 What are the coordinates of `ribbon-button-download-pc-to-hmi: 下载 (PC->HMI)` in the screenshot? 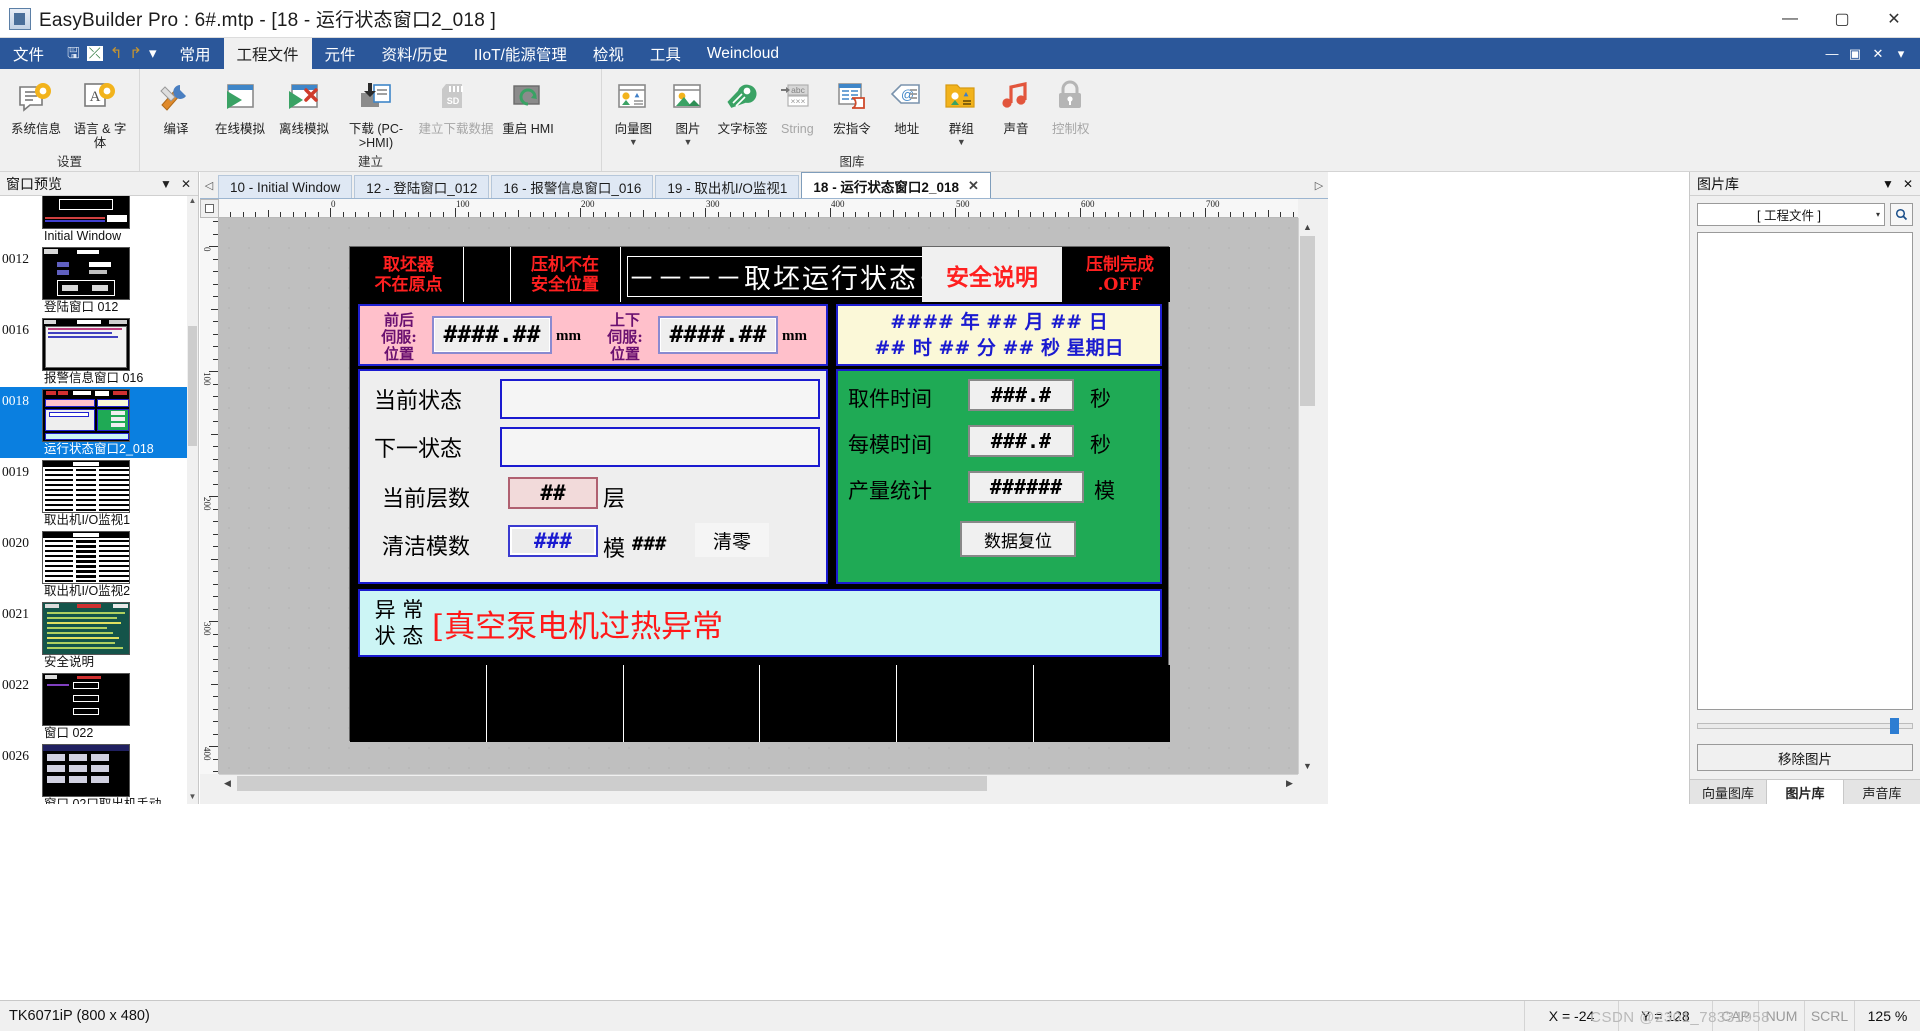 It's located at (376, 112).